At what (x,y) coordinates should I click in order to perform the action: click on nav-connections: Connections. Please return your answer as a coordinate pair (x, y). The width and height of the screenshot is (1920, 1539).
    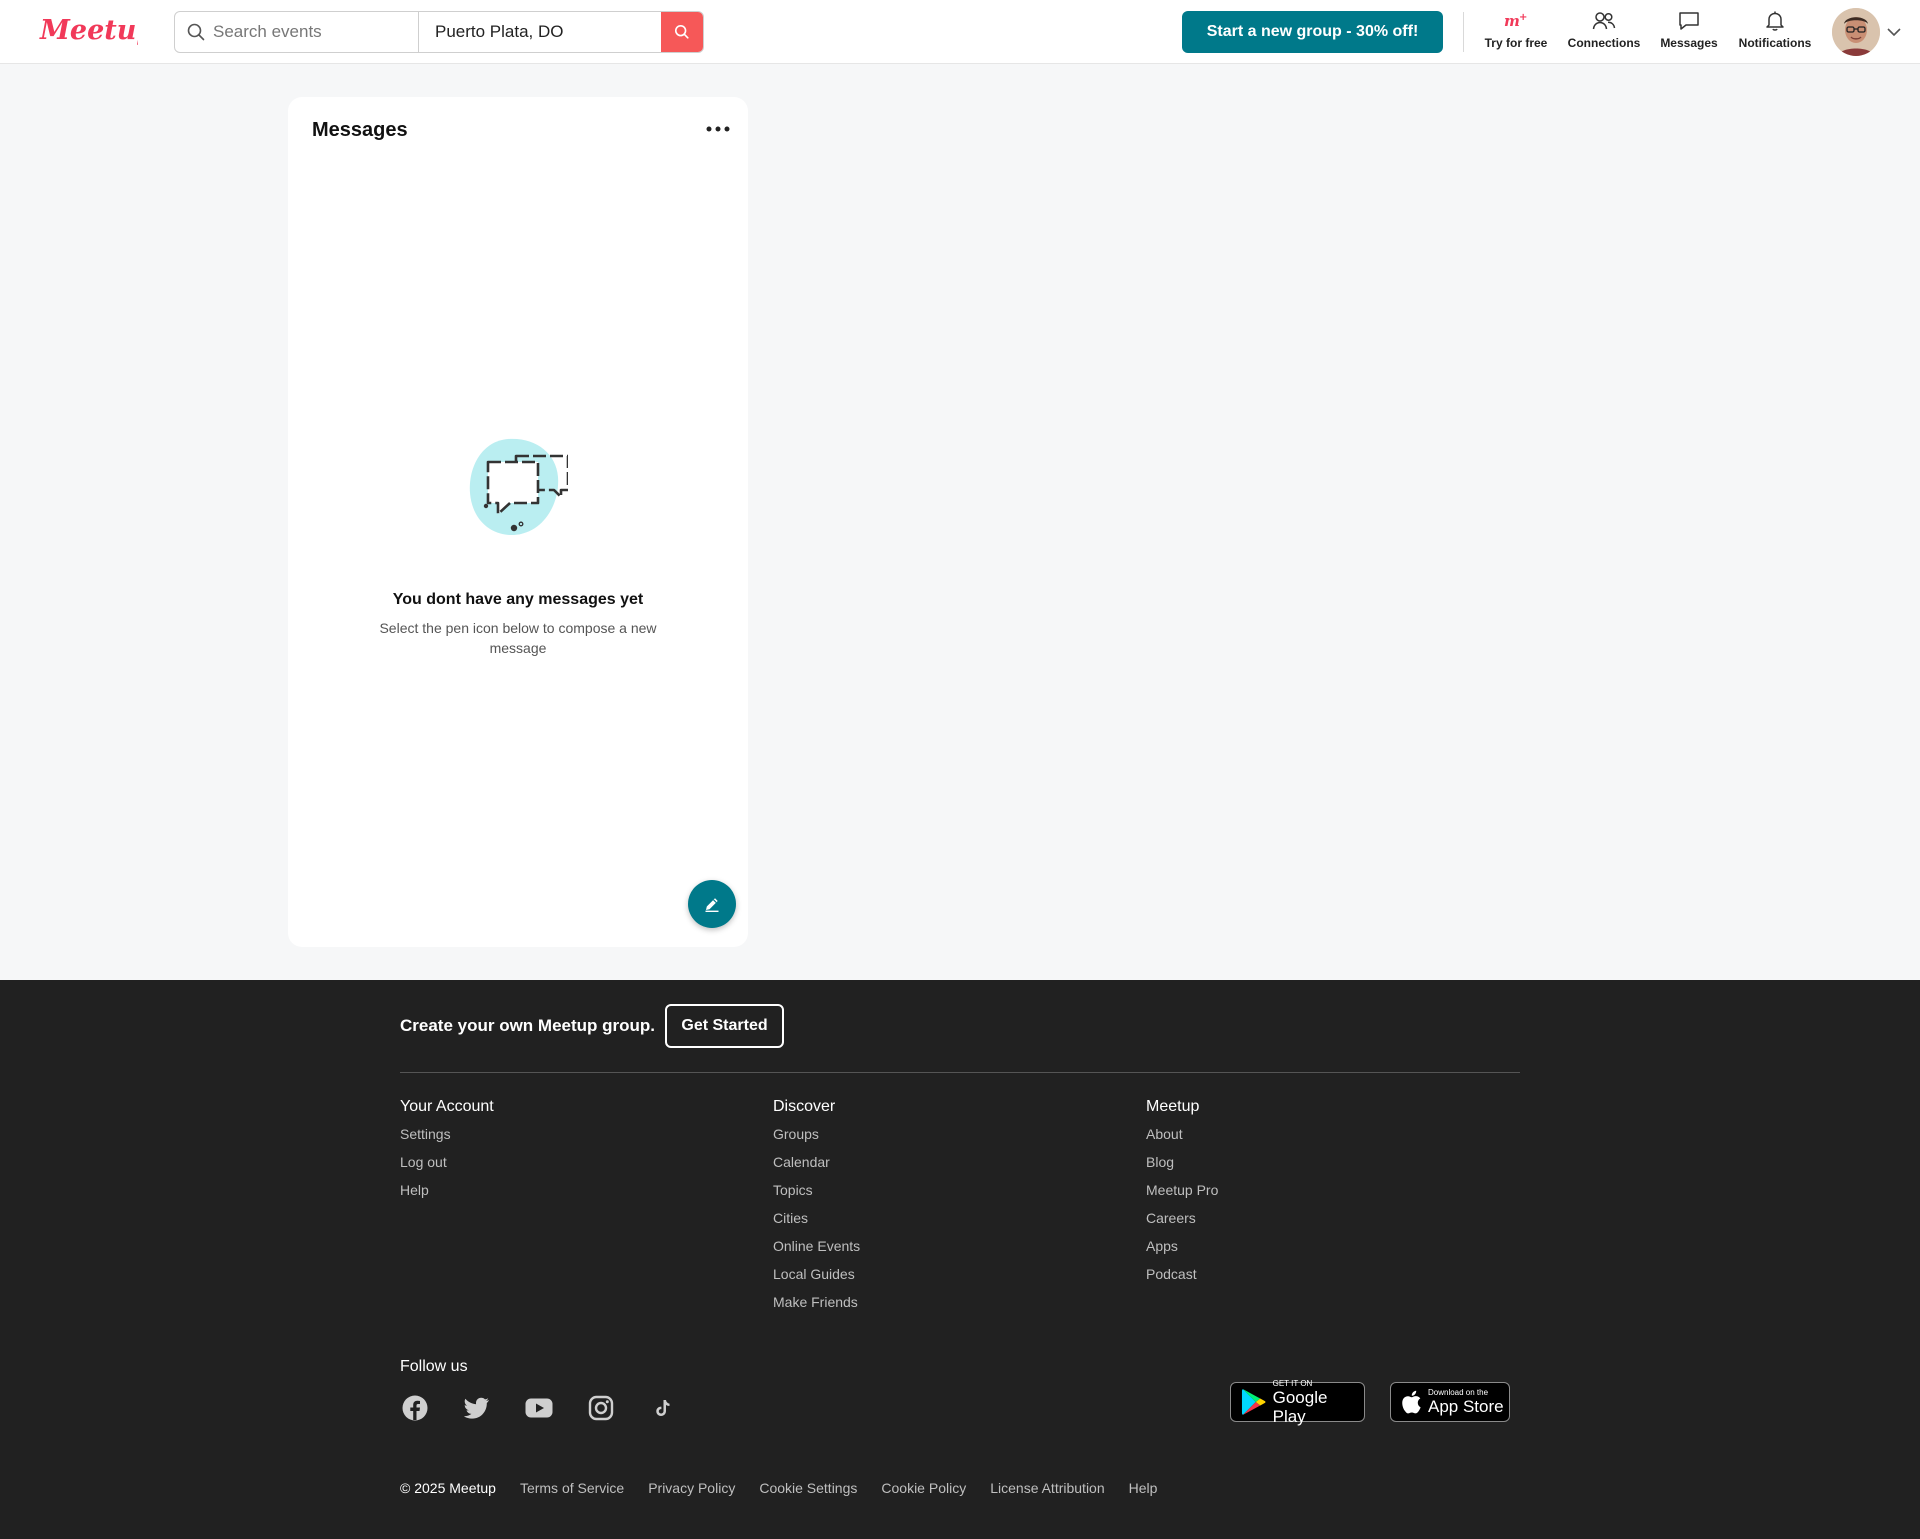
    Looking at the image, I should click on (1604, 32).